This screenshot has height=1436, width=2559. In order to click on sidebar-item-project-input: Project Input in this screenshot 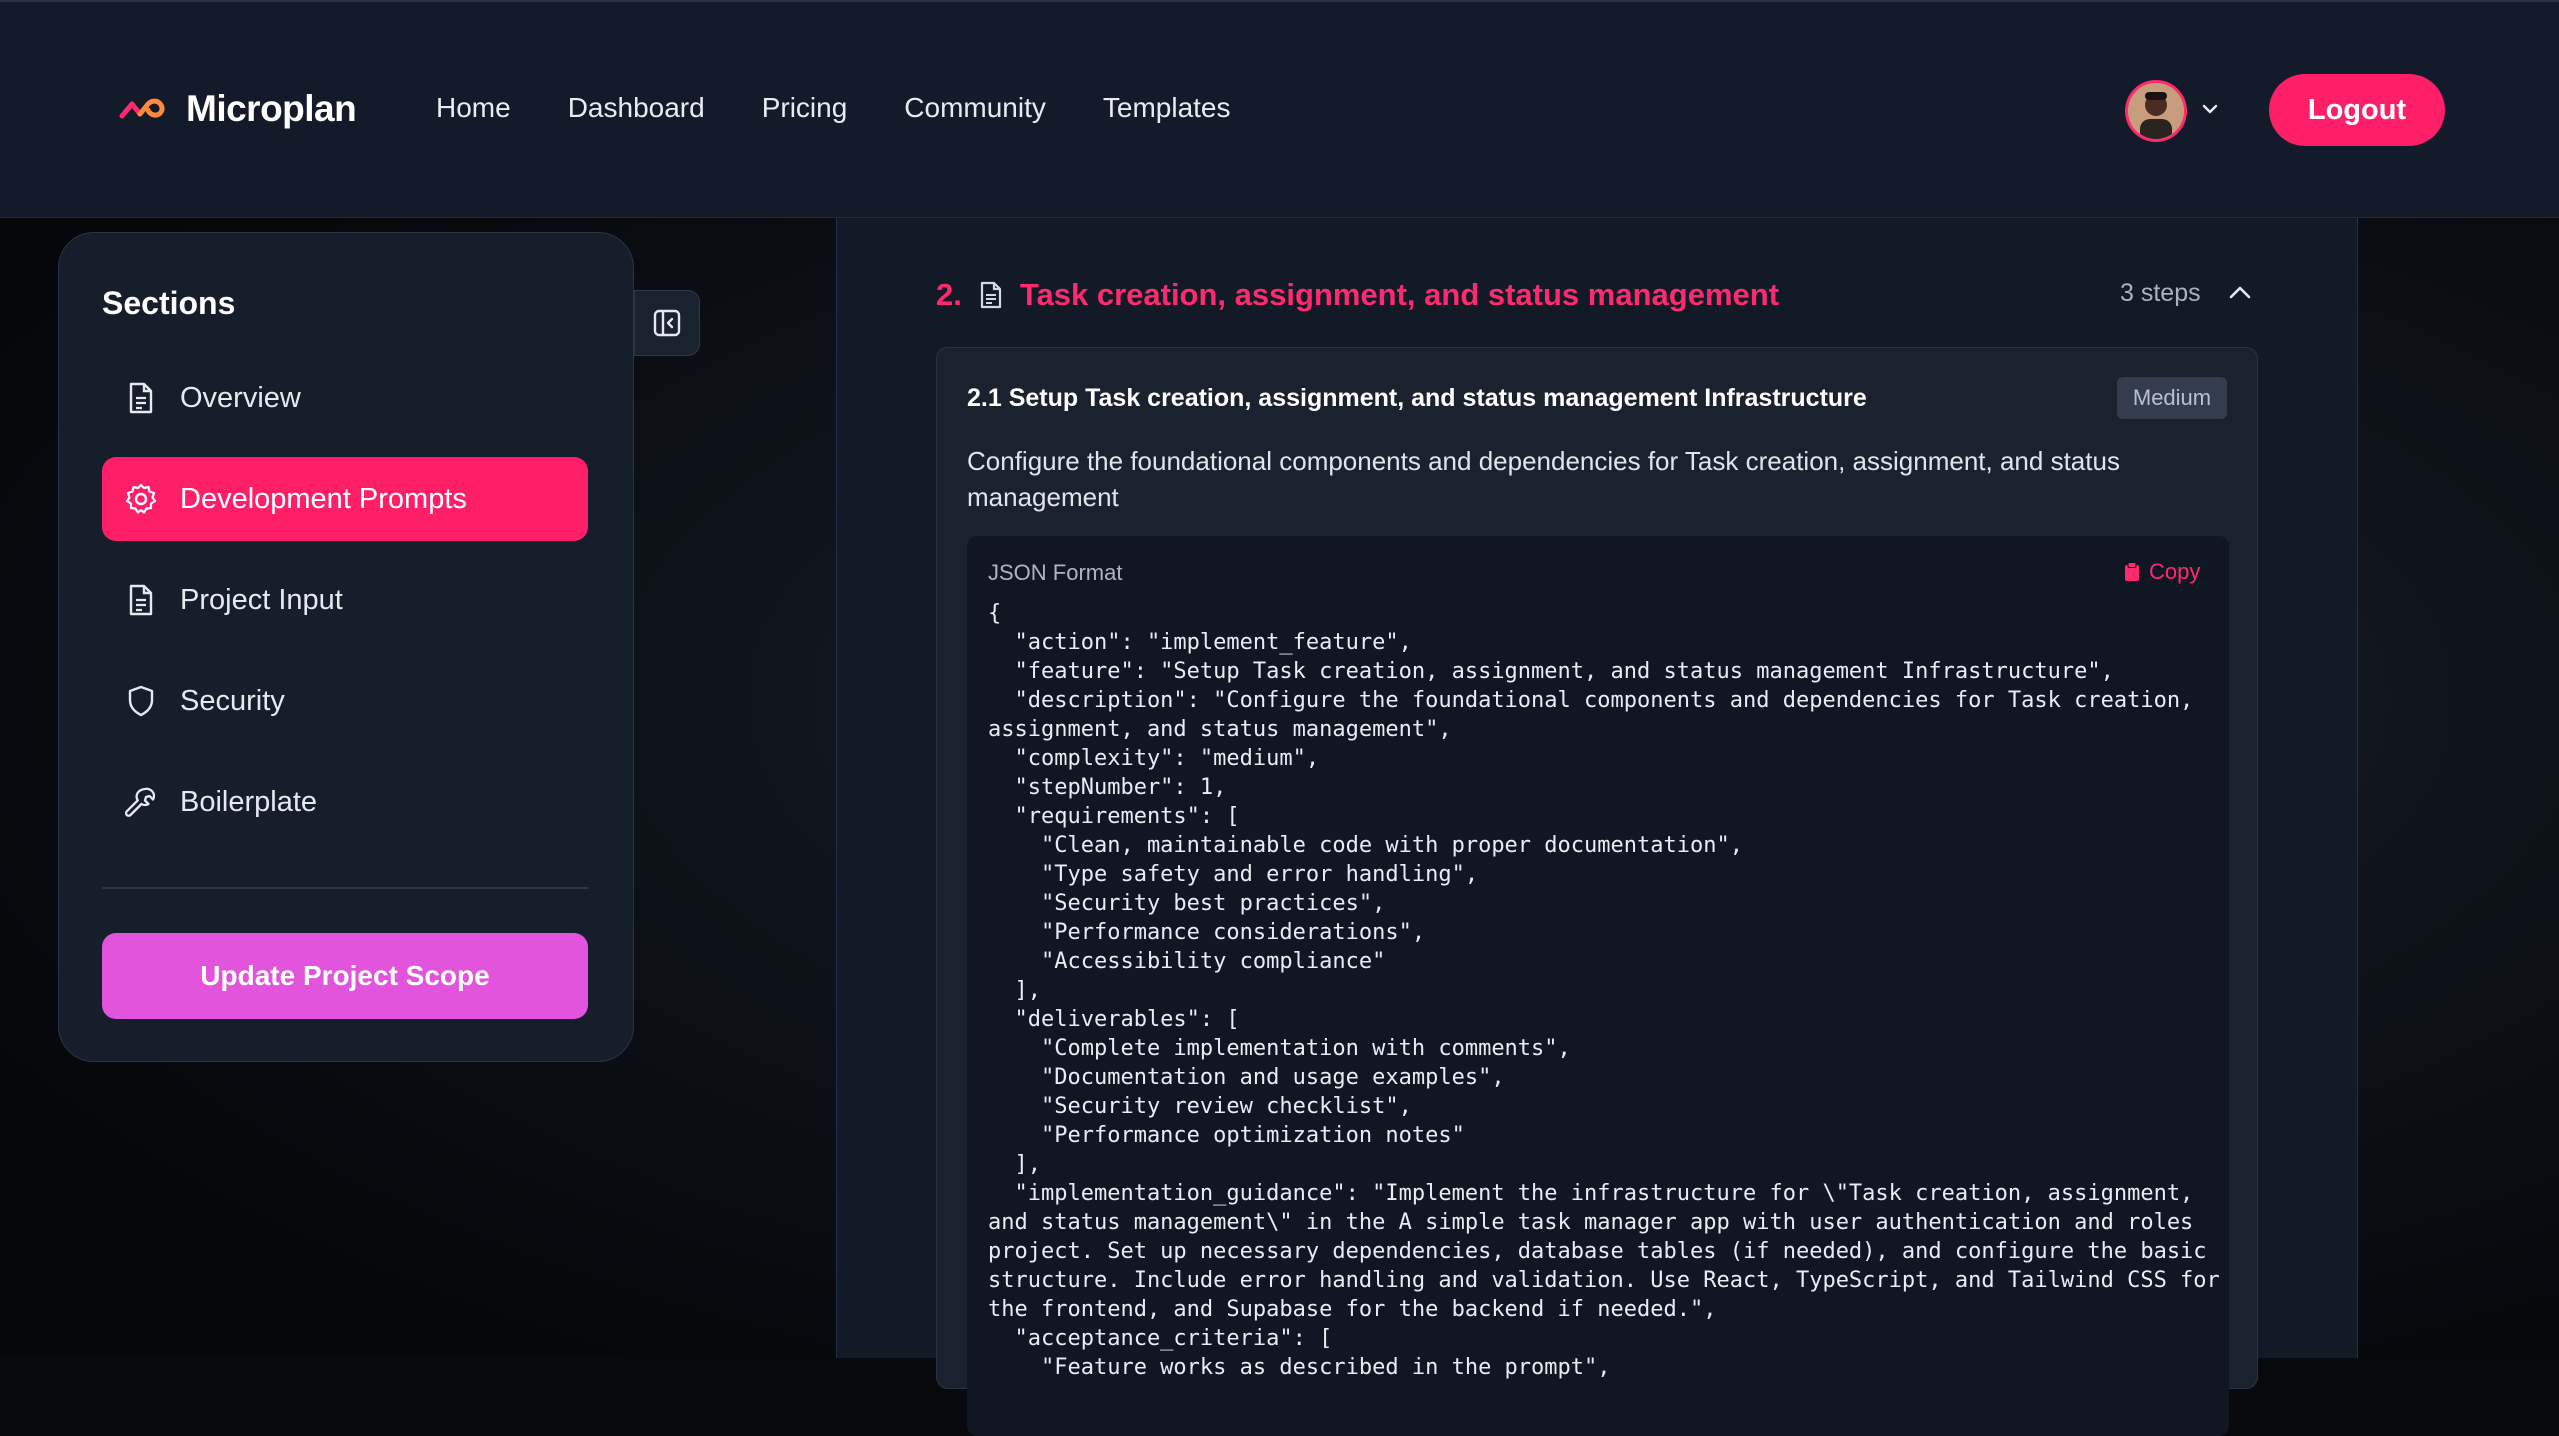, I will do `click(345, 600)`.